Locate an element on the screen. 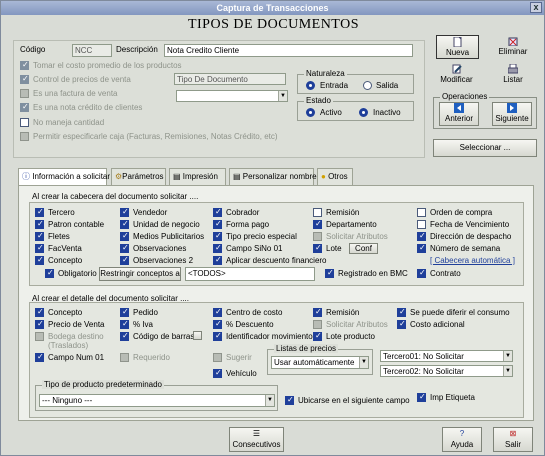 The image size is (545, 456). eliminar-label: Eliminar is located at coordinates (513, 51).